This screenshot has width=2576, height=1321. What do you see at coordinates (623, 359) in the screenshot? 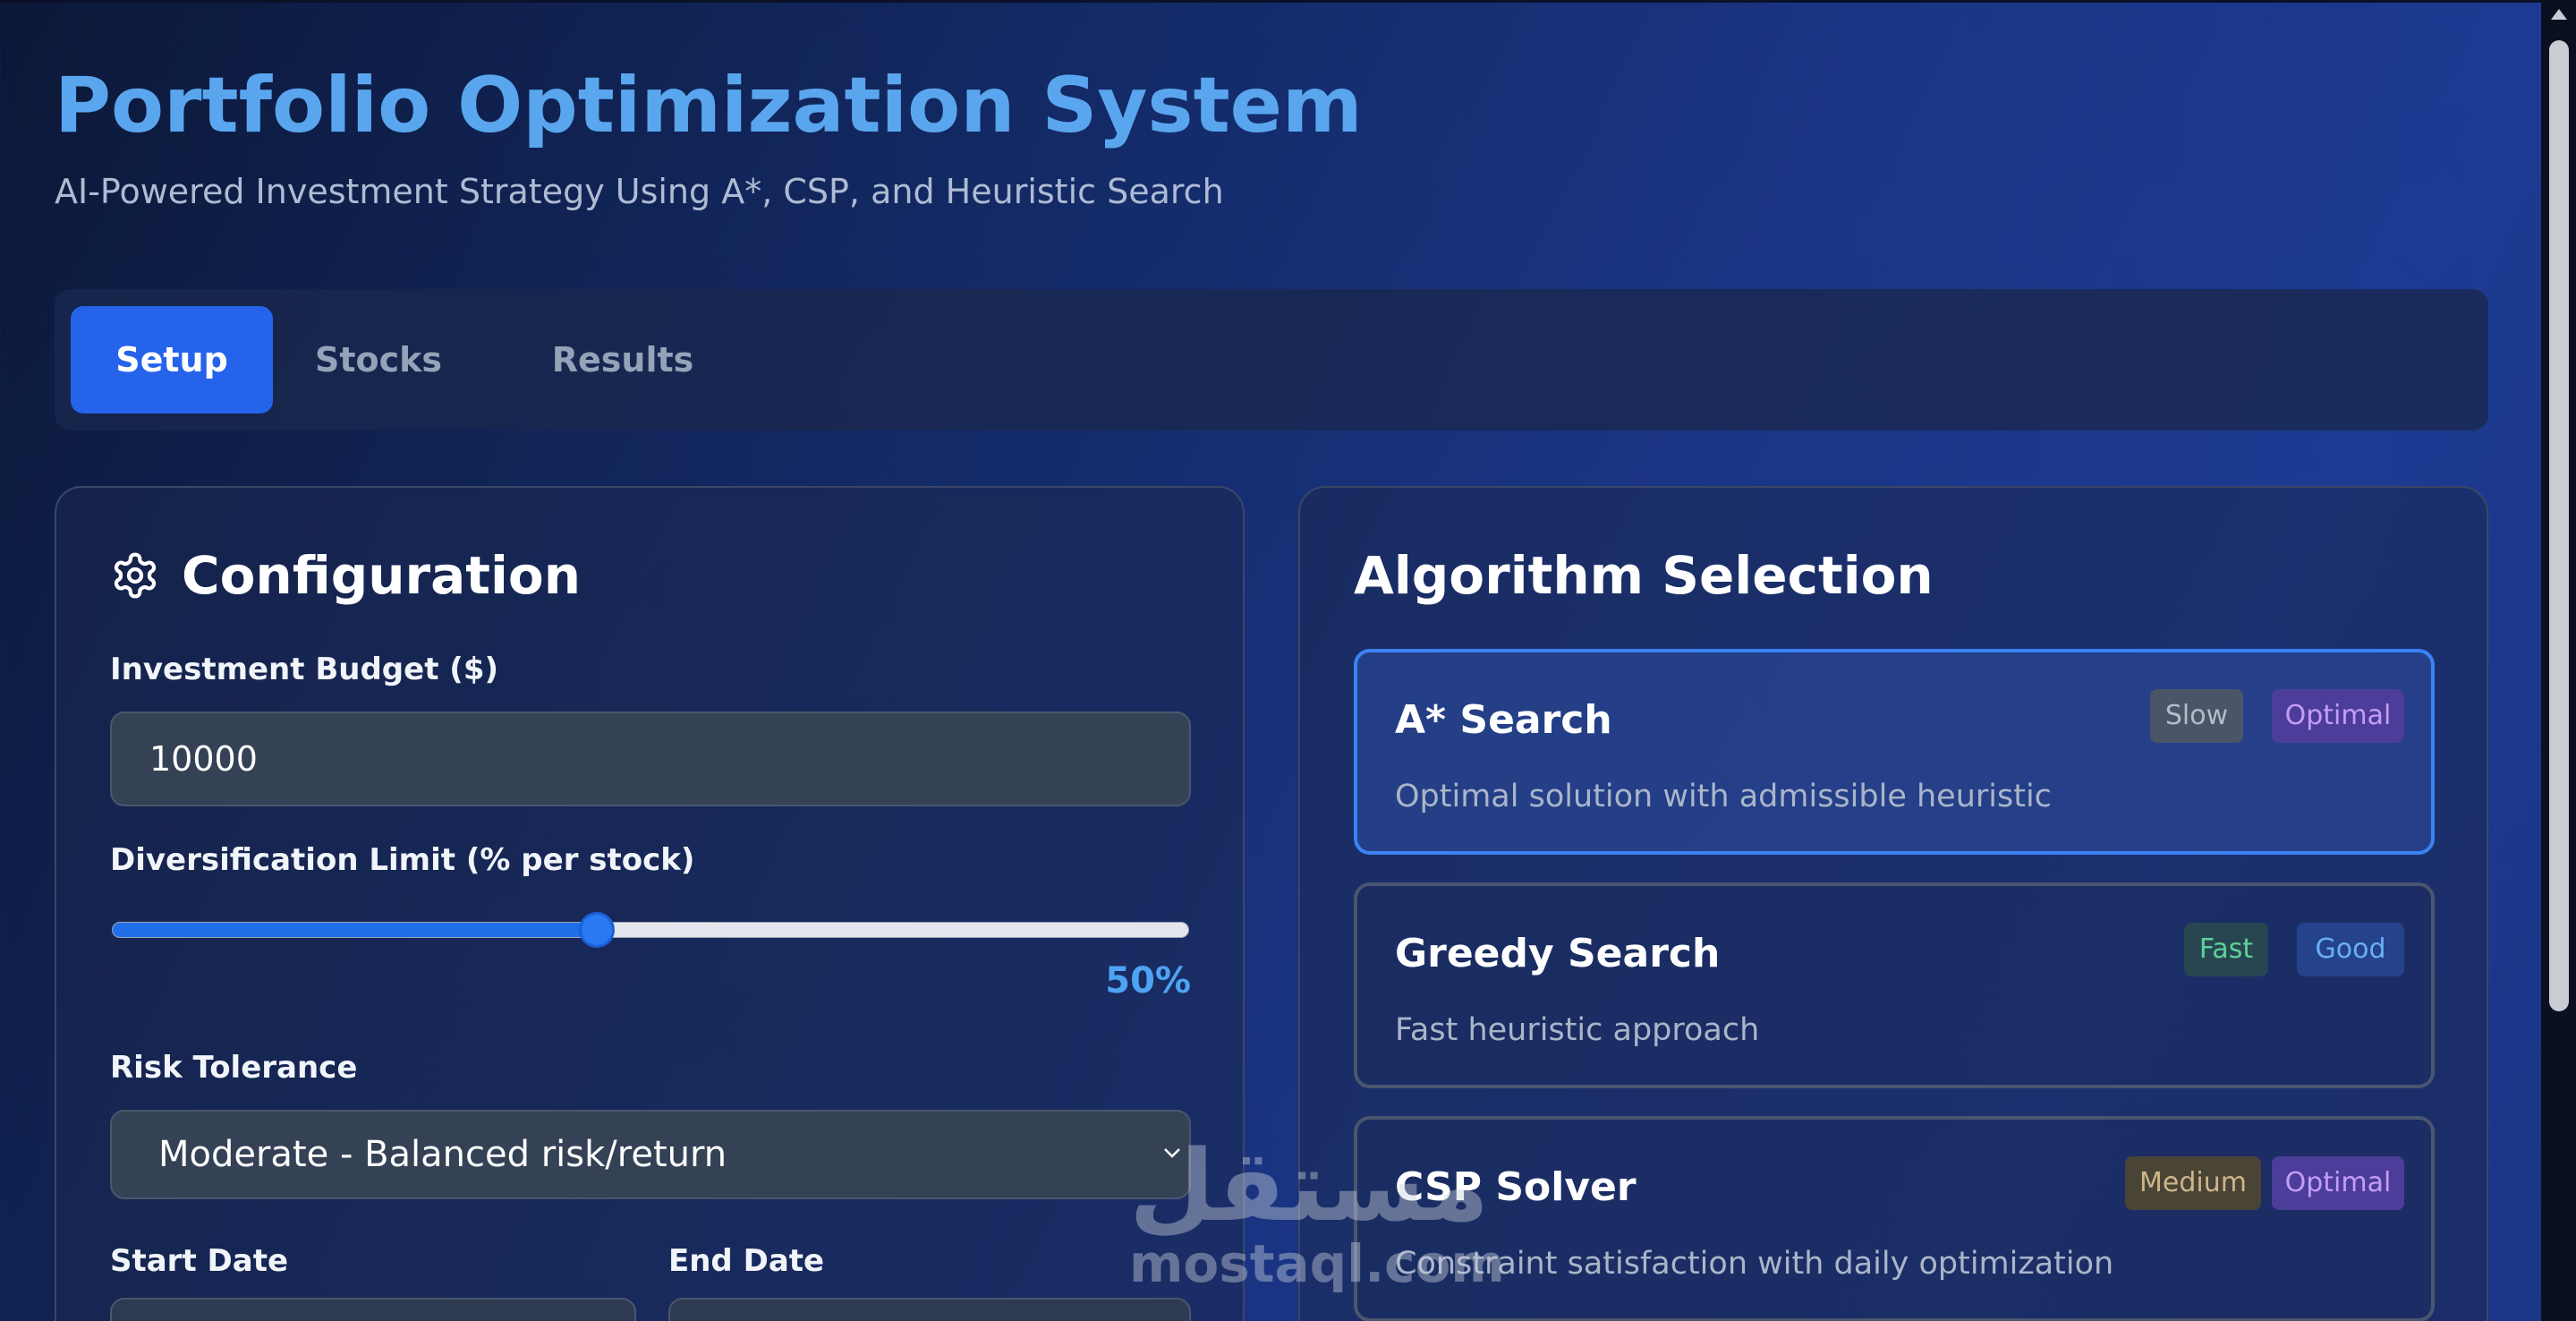
I see `tab-results: Results` at bounding box center [623, 359].